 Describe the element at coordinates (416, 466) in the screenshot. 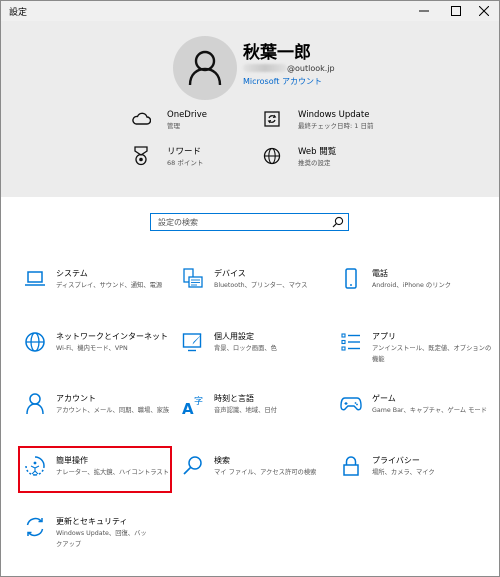

I see `category-privacy: プライバシー 場所、カメラ、マイク` at that location.